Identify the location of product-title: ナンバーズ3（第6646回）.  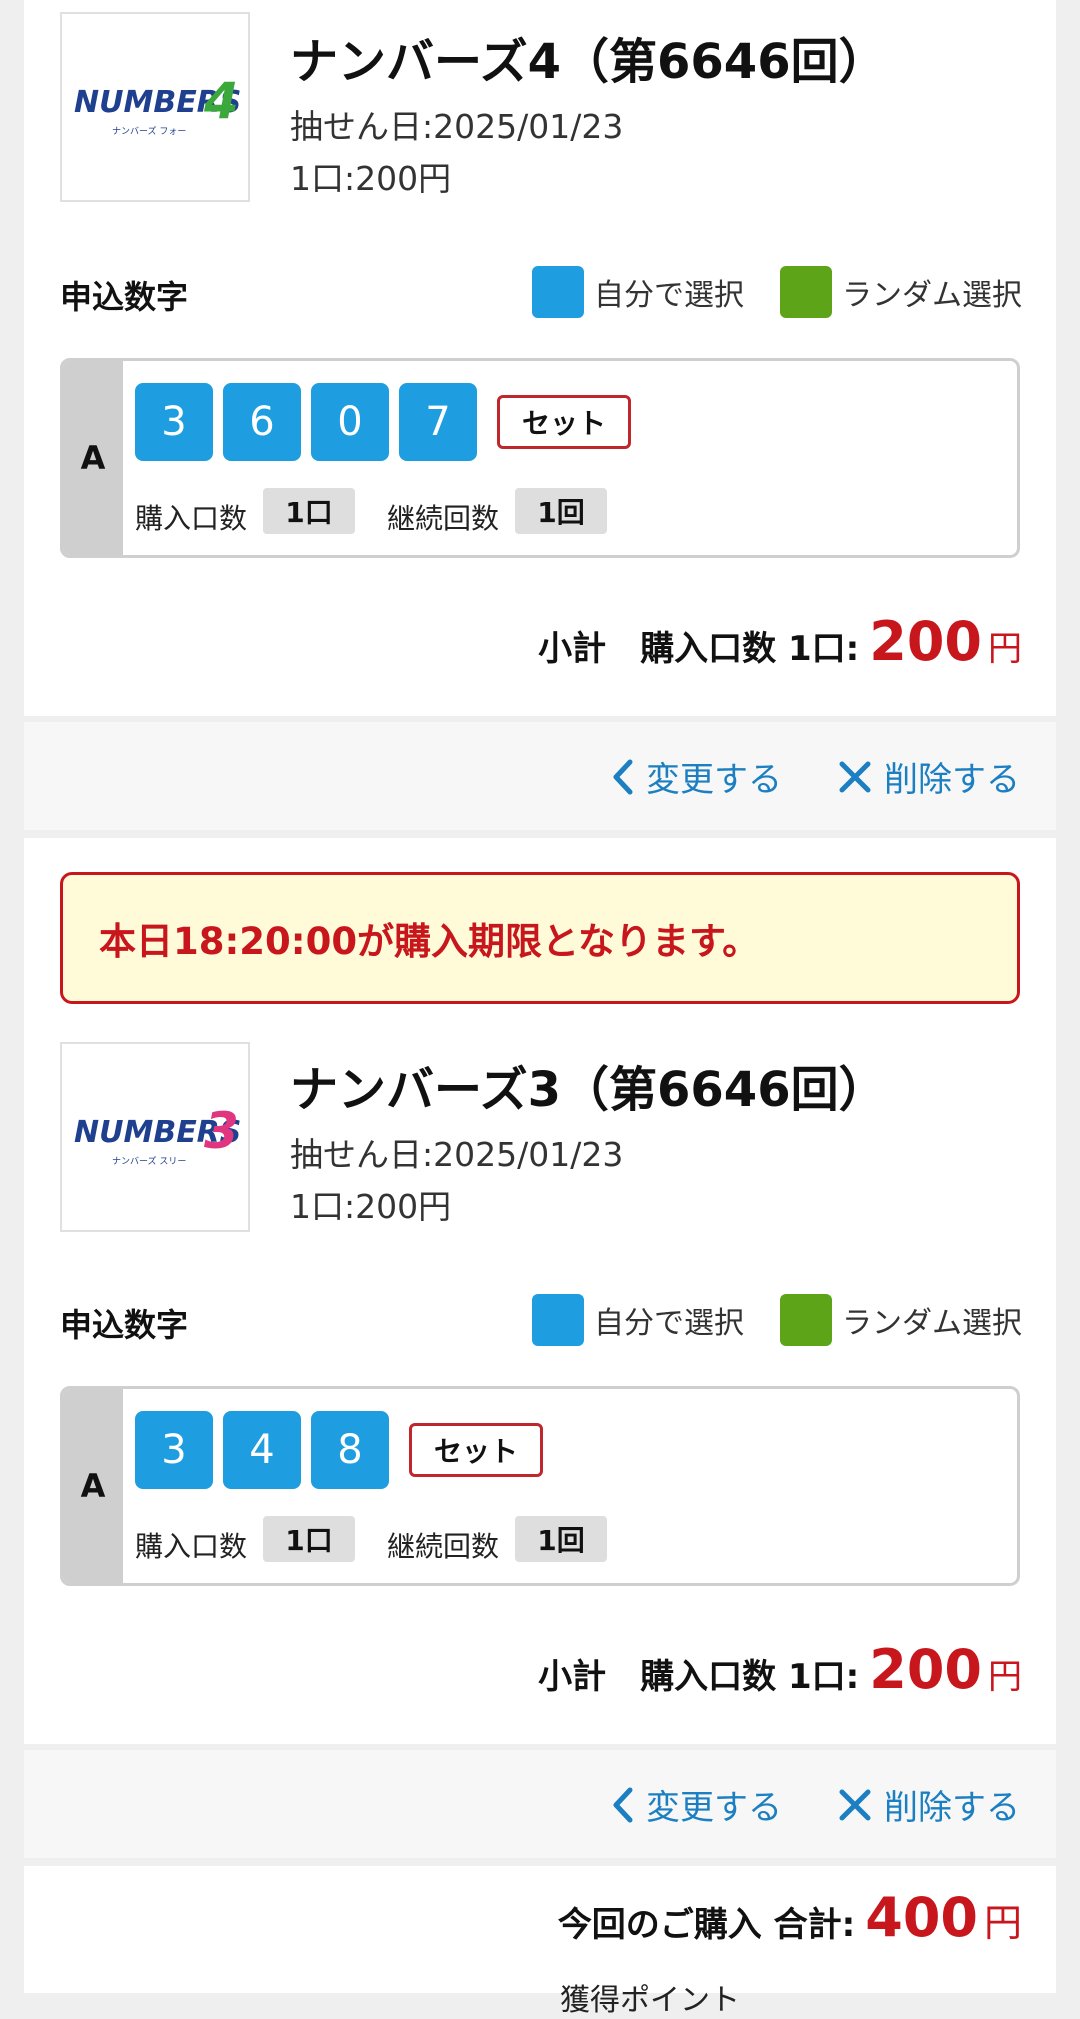
(588, 1090).